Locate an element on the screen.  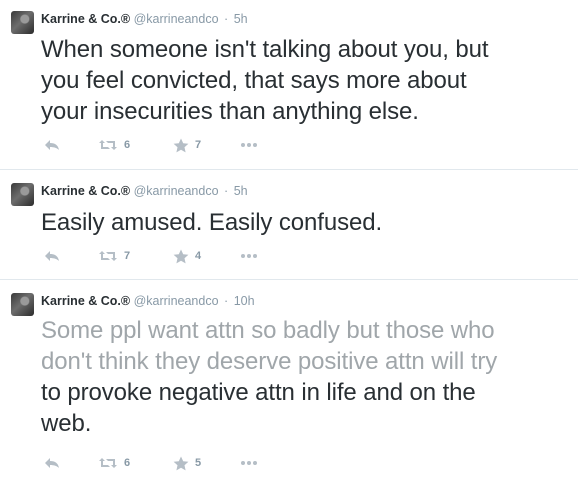
favorite-button: 7 is located at coordinates (187, 145).